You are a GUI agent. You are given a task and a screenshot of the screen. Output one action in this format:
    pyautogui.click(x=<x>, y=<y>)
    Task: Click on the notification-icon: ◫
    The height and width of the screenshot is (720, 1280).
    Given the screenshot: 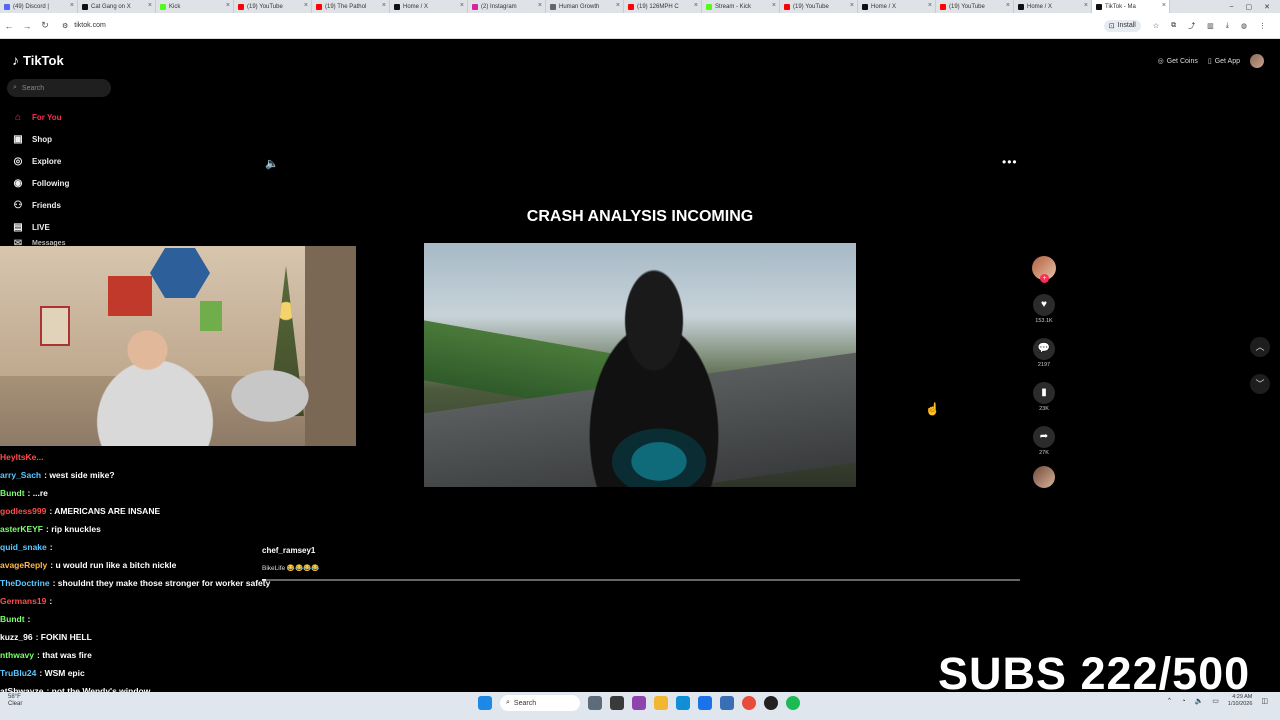 What is the action you would take?
    pyautogui.click(x=1264, y=701)
    